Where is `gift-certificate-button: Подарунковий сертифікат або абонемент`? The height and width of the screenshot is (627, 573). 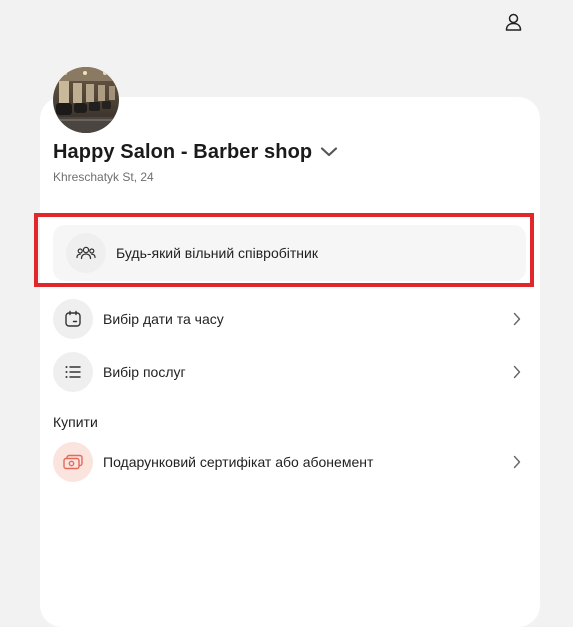 gift-certificate-button: Подарунковий сертифікат або абонемент is located at coordinates (290, 462).